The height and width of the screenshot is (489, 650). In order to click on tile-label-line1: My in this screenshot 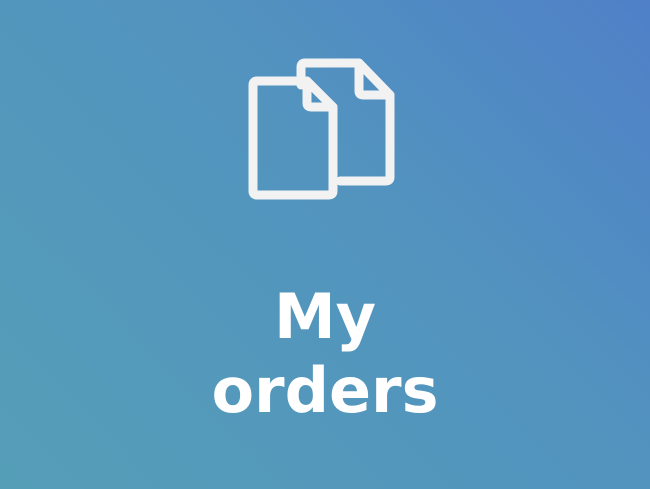, I will do `click(325, 316)`.